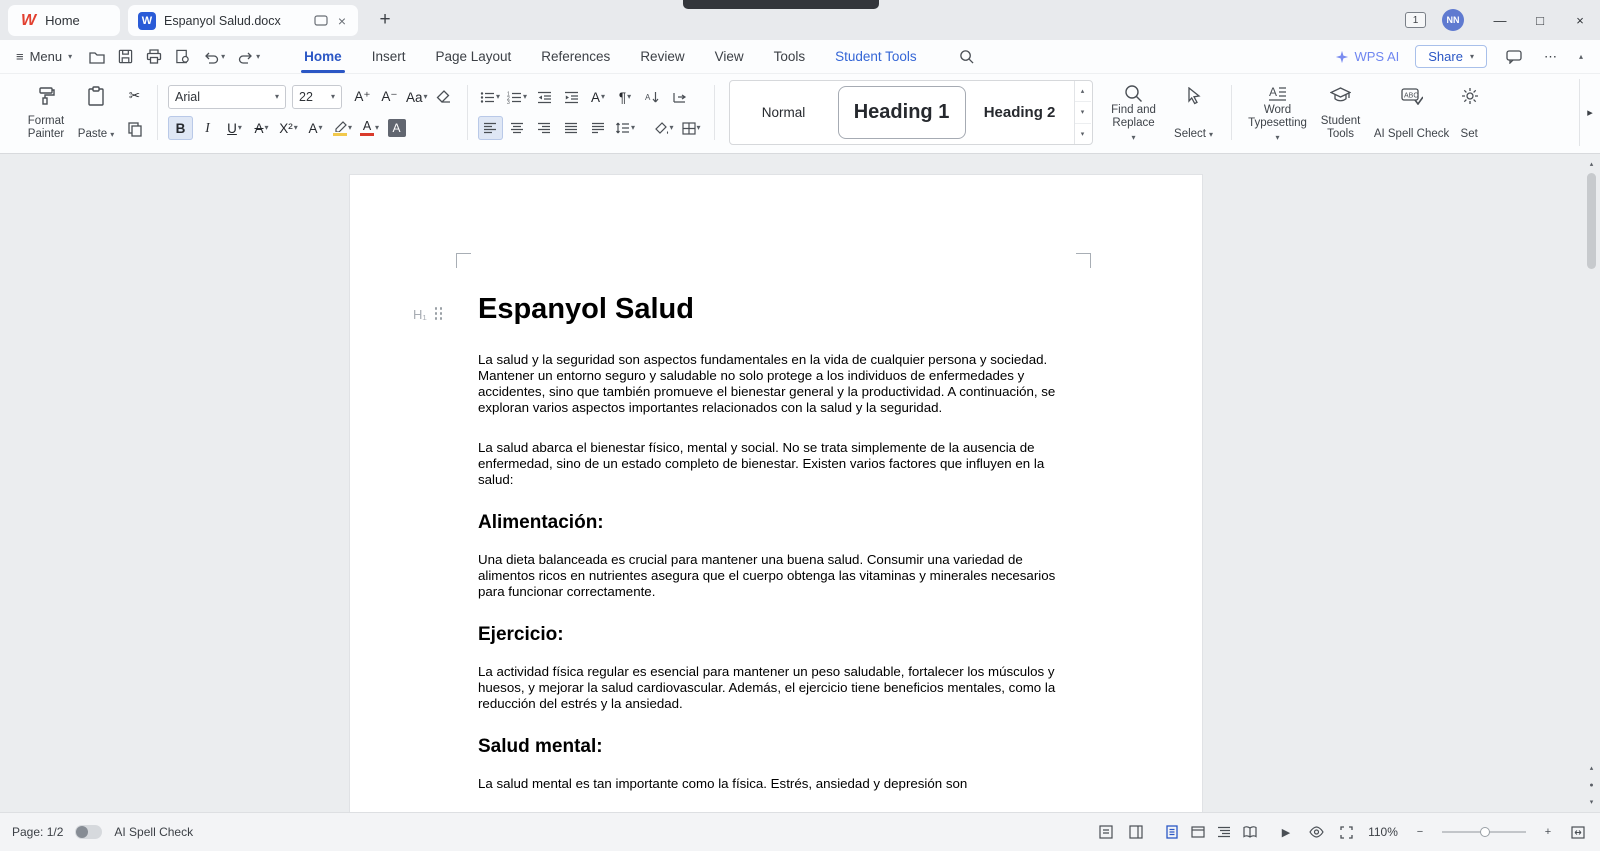  What do you see at coordinates (544, 128) in the screenshot?
I see `align-right-button` at bounding box center [544, 128].